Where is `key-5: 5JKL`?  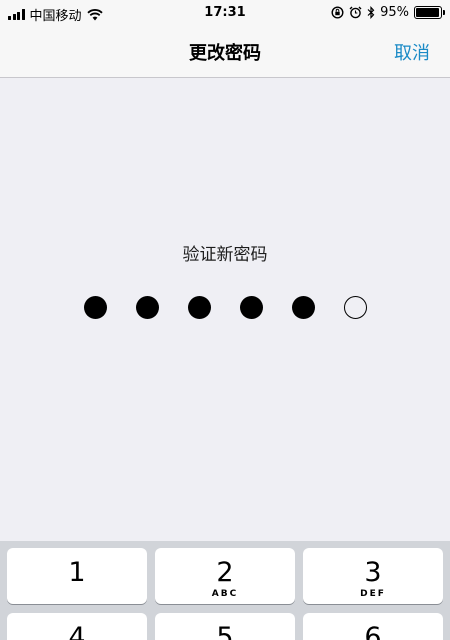 key-5: 5JKL is located at coordinates (225, 626).